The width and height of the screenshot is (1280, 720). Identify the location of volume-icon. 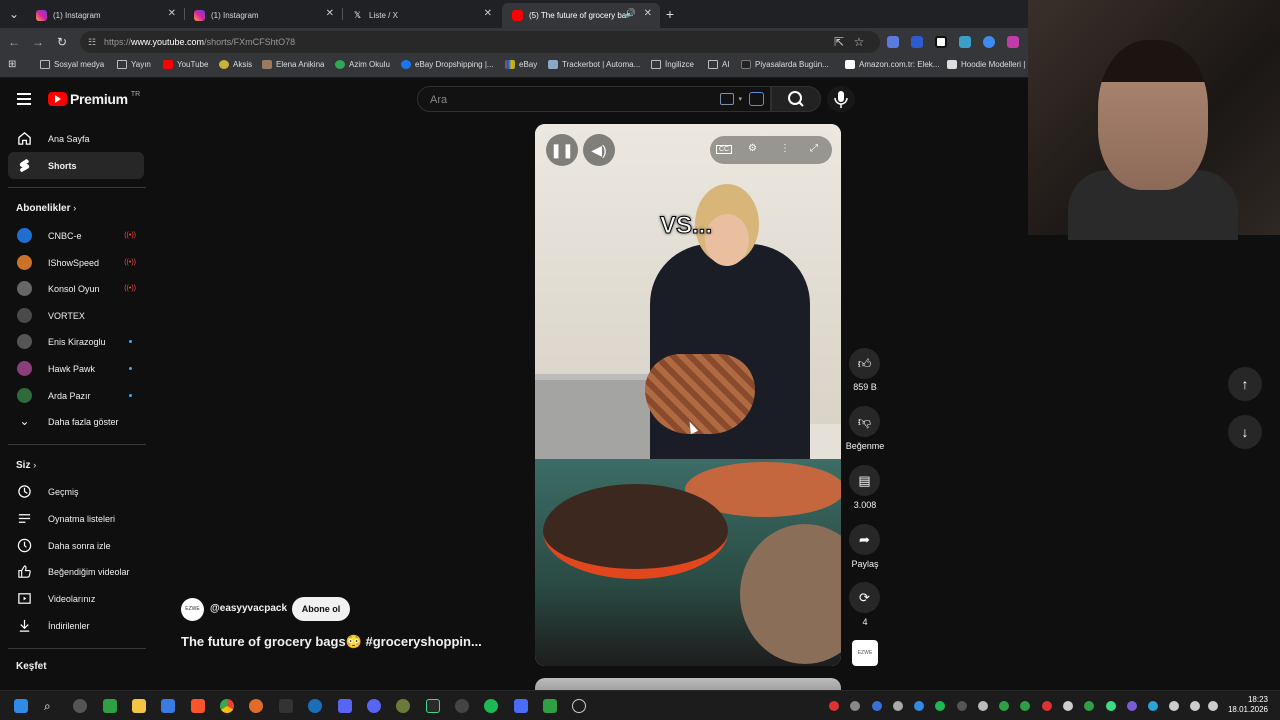
(1213, 706).